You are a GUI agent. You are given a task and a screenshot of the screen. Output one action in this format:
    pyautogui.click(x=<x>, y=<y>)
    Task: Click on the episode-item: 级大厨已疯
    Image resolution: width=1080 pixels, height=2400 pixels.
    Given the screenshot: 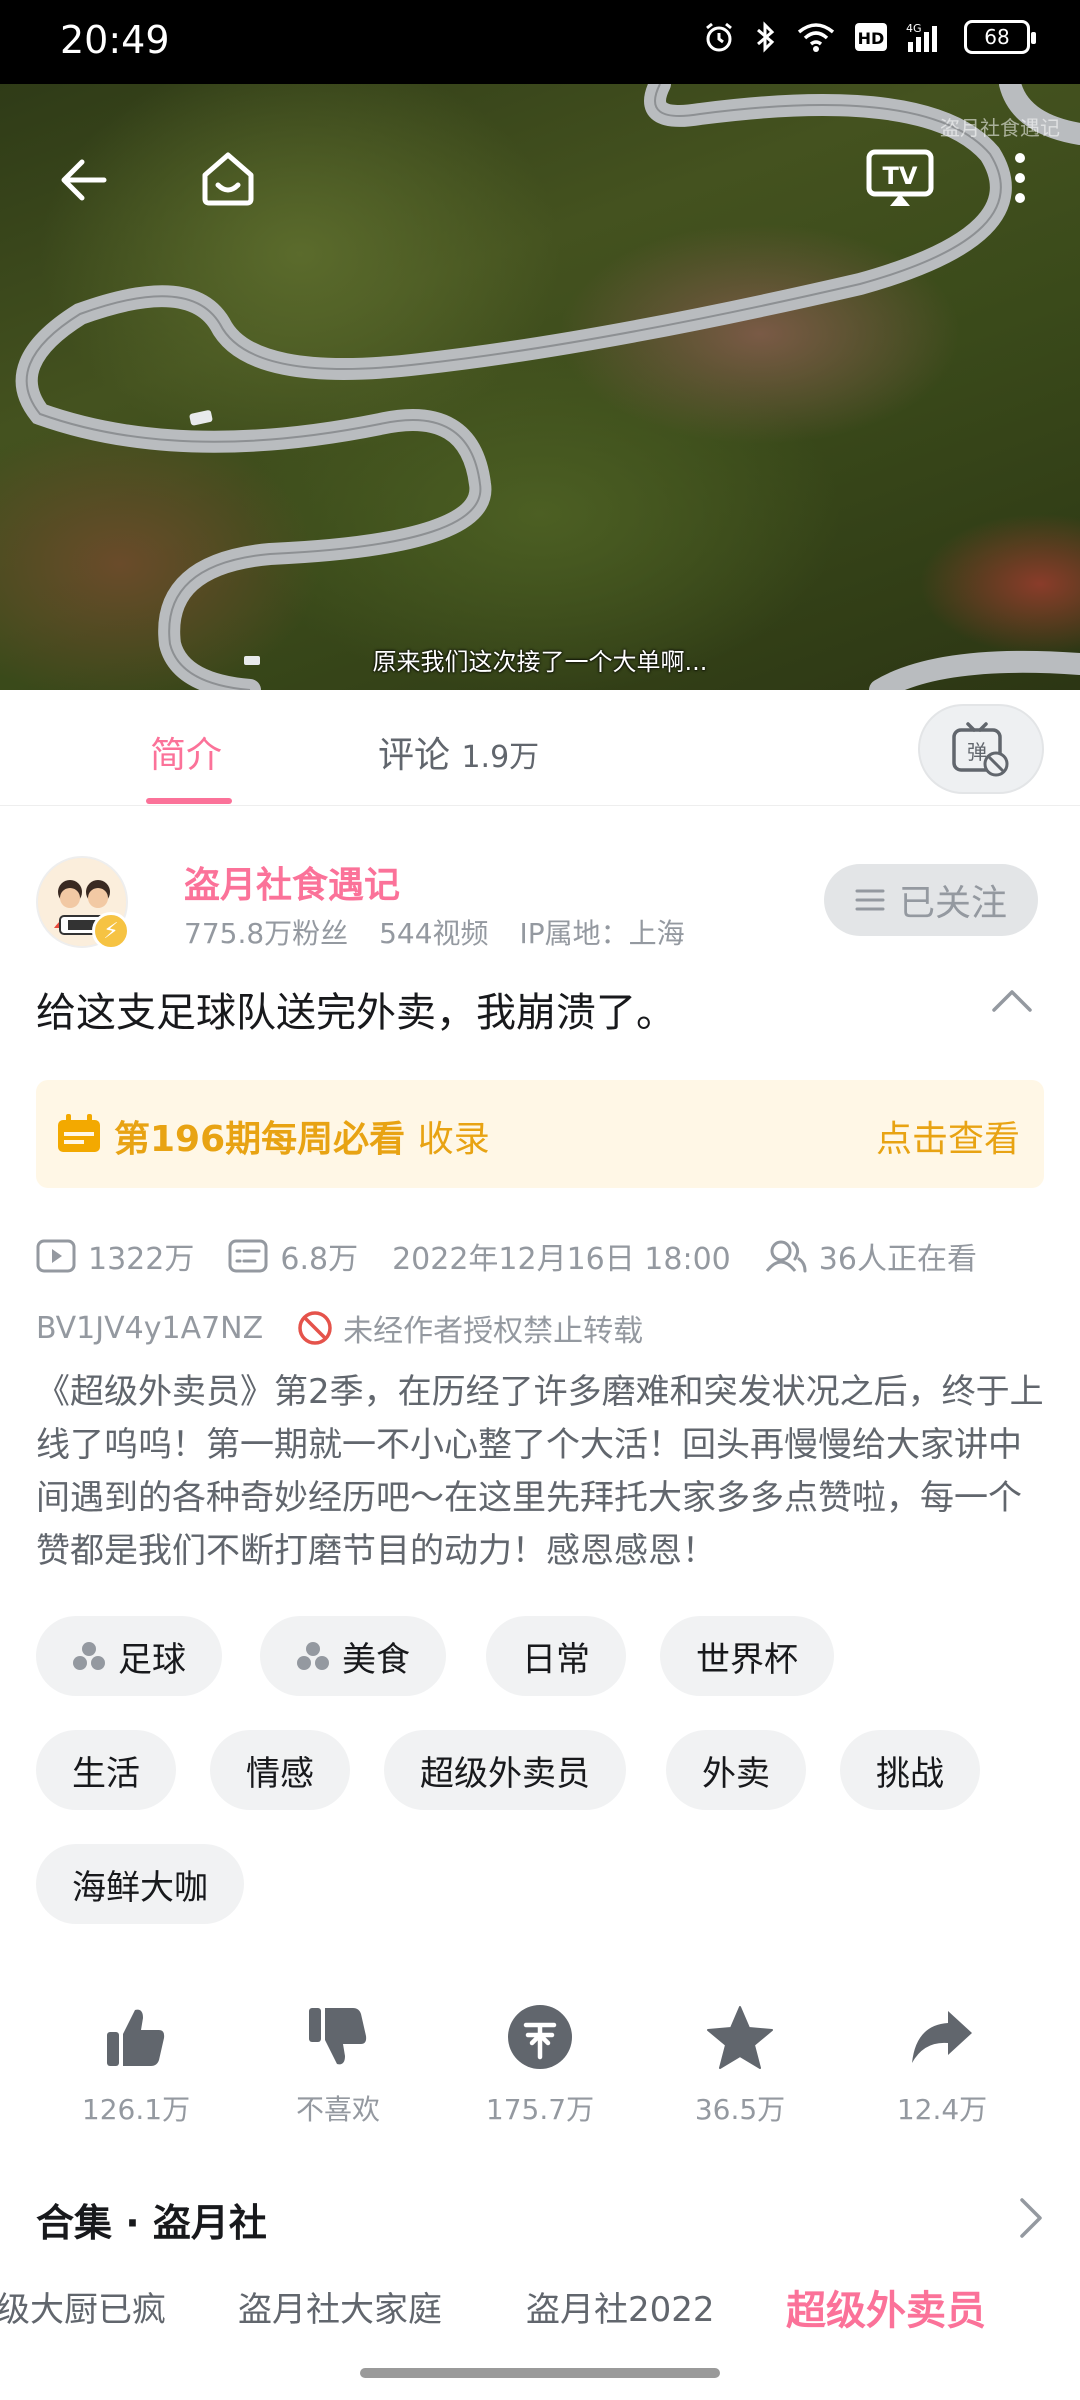 What is the action you would take?
    pyautogui.click(x=83, y=2306)
    